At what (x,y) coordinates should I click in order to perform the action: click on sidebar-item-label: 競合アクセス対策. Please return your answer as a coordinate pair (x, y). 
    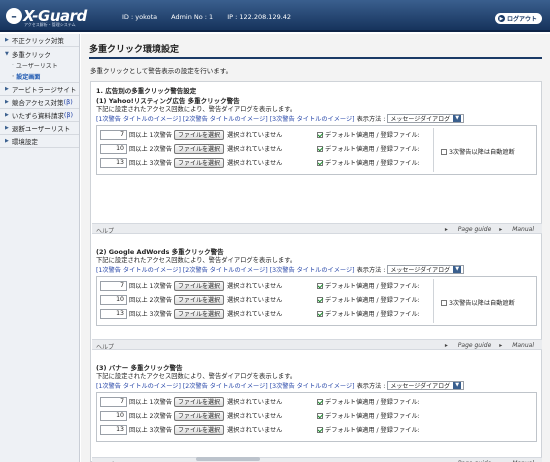
    Looking at the image, I should click on (37, 103).